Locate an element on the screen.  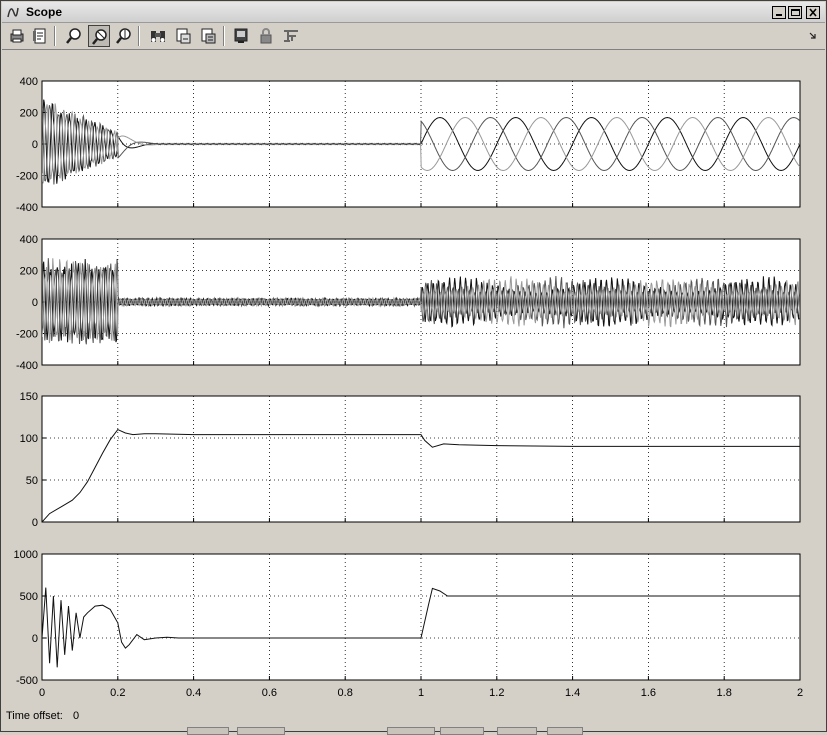
restore-axes-button is located at coordinates (208, 36).